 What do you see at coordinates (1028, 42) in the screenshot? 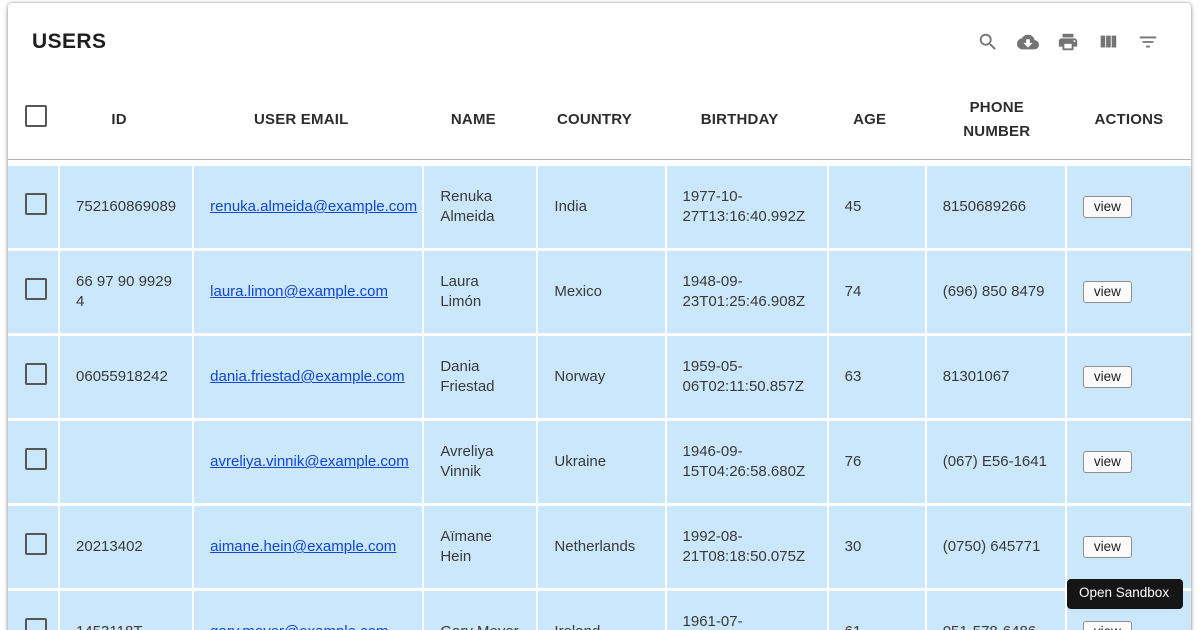
I see `cloud-download-icon` at bounding box center [1028, 42].